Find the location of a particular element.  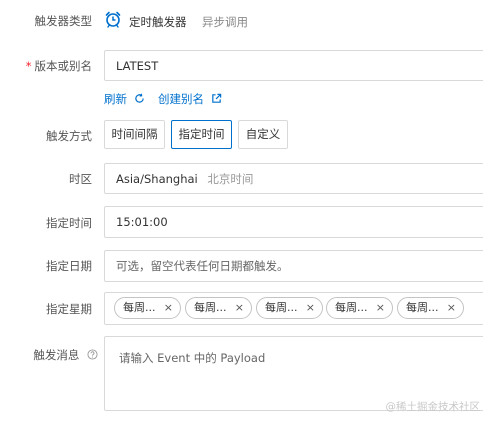

mode-specified-time-button: 指定时间 is located at coordinates (201, 134).